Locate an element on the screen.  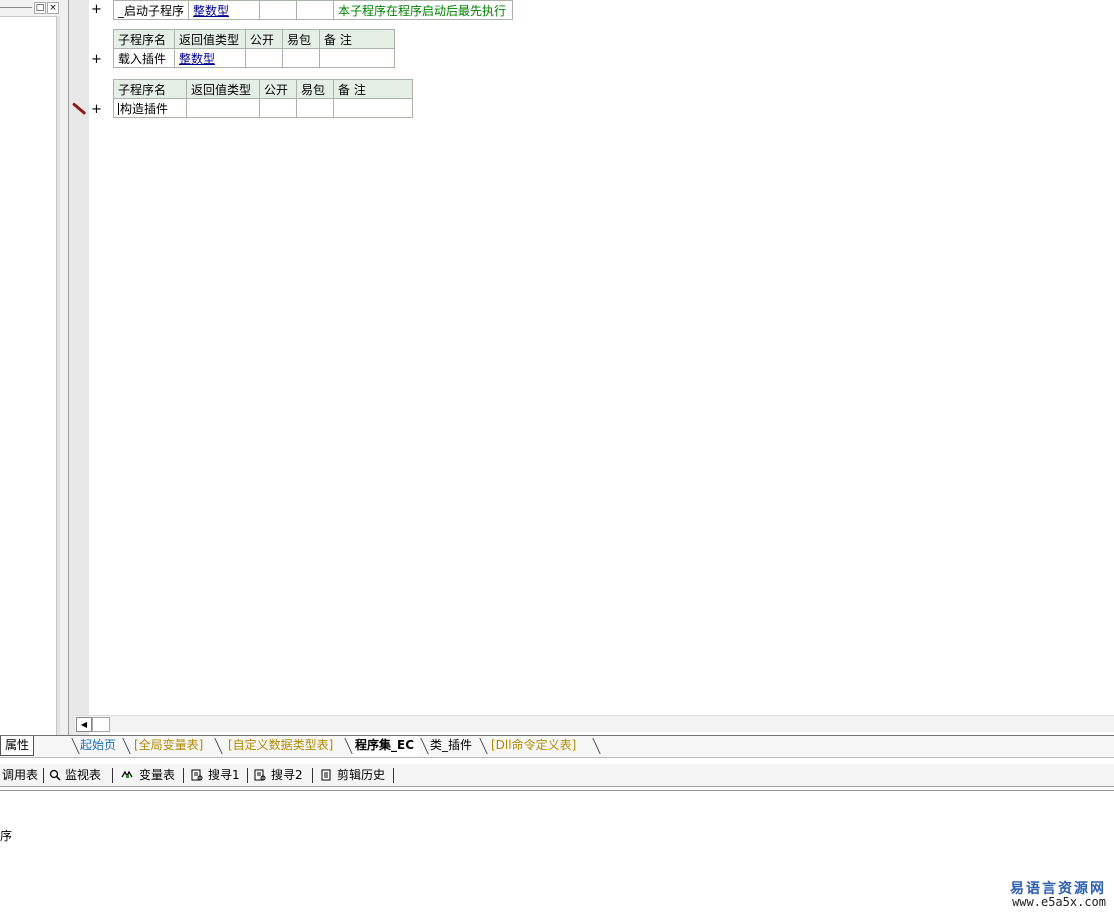
watermark-url: www.e5a5x.com is located at coordinates (1059, 902).